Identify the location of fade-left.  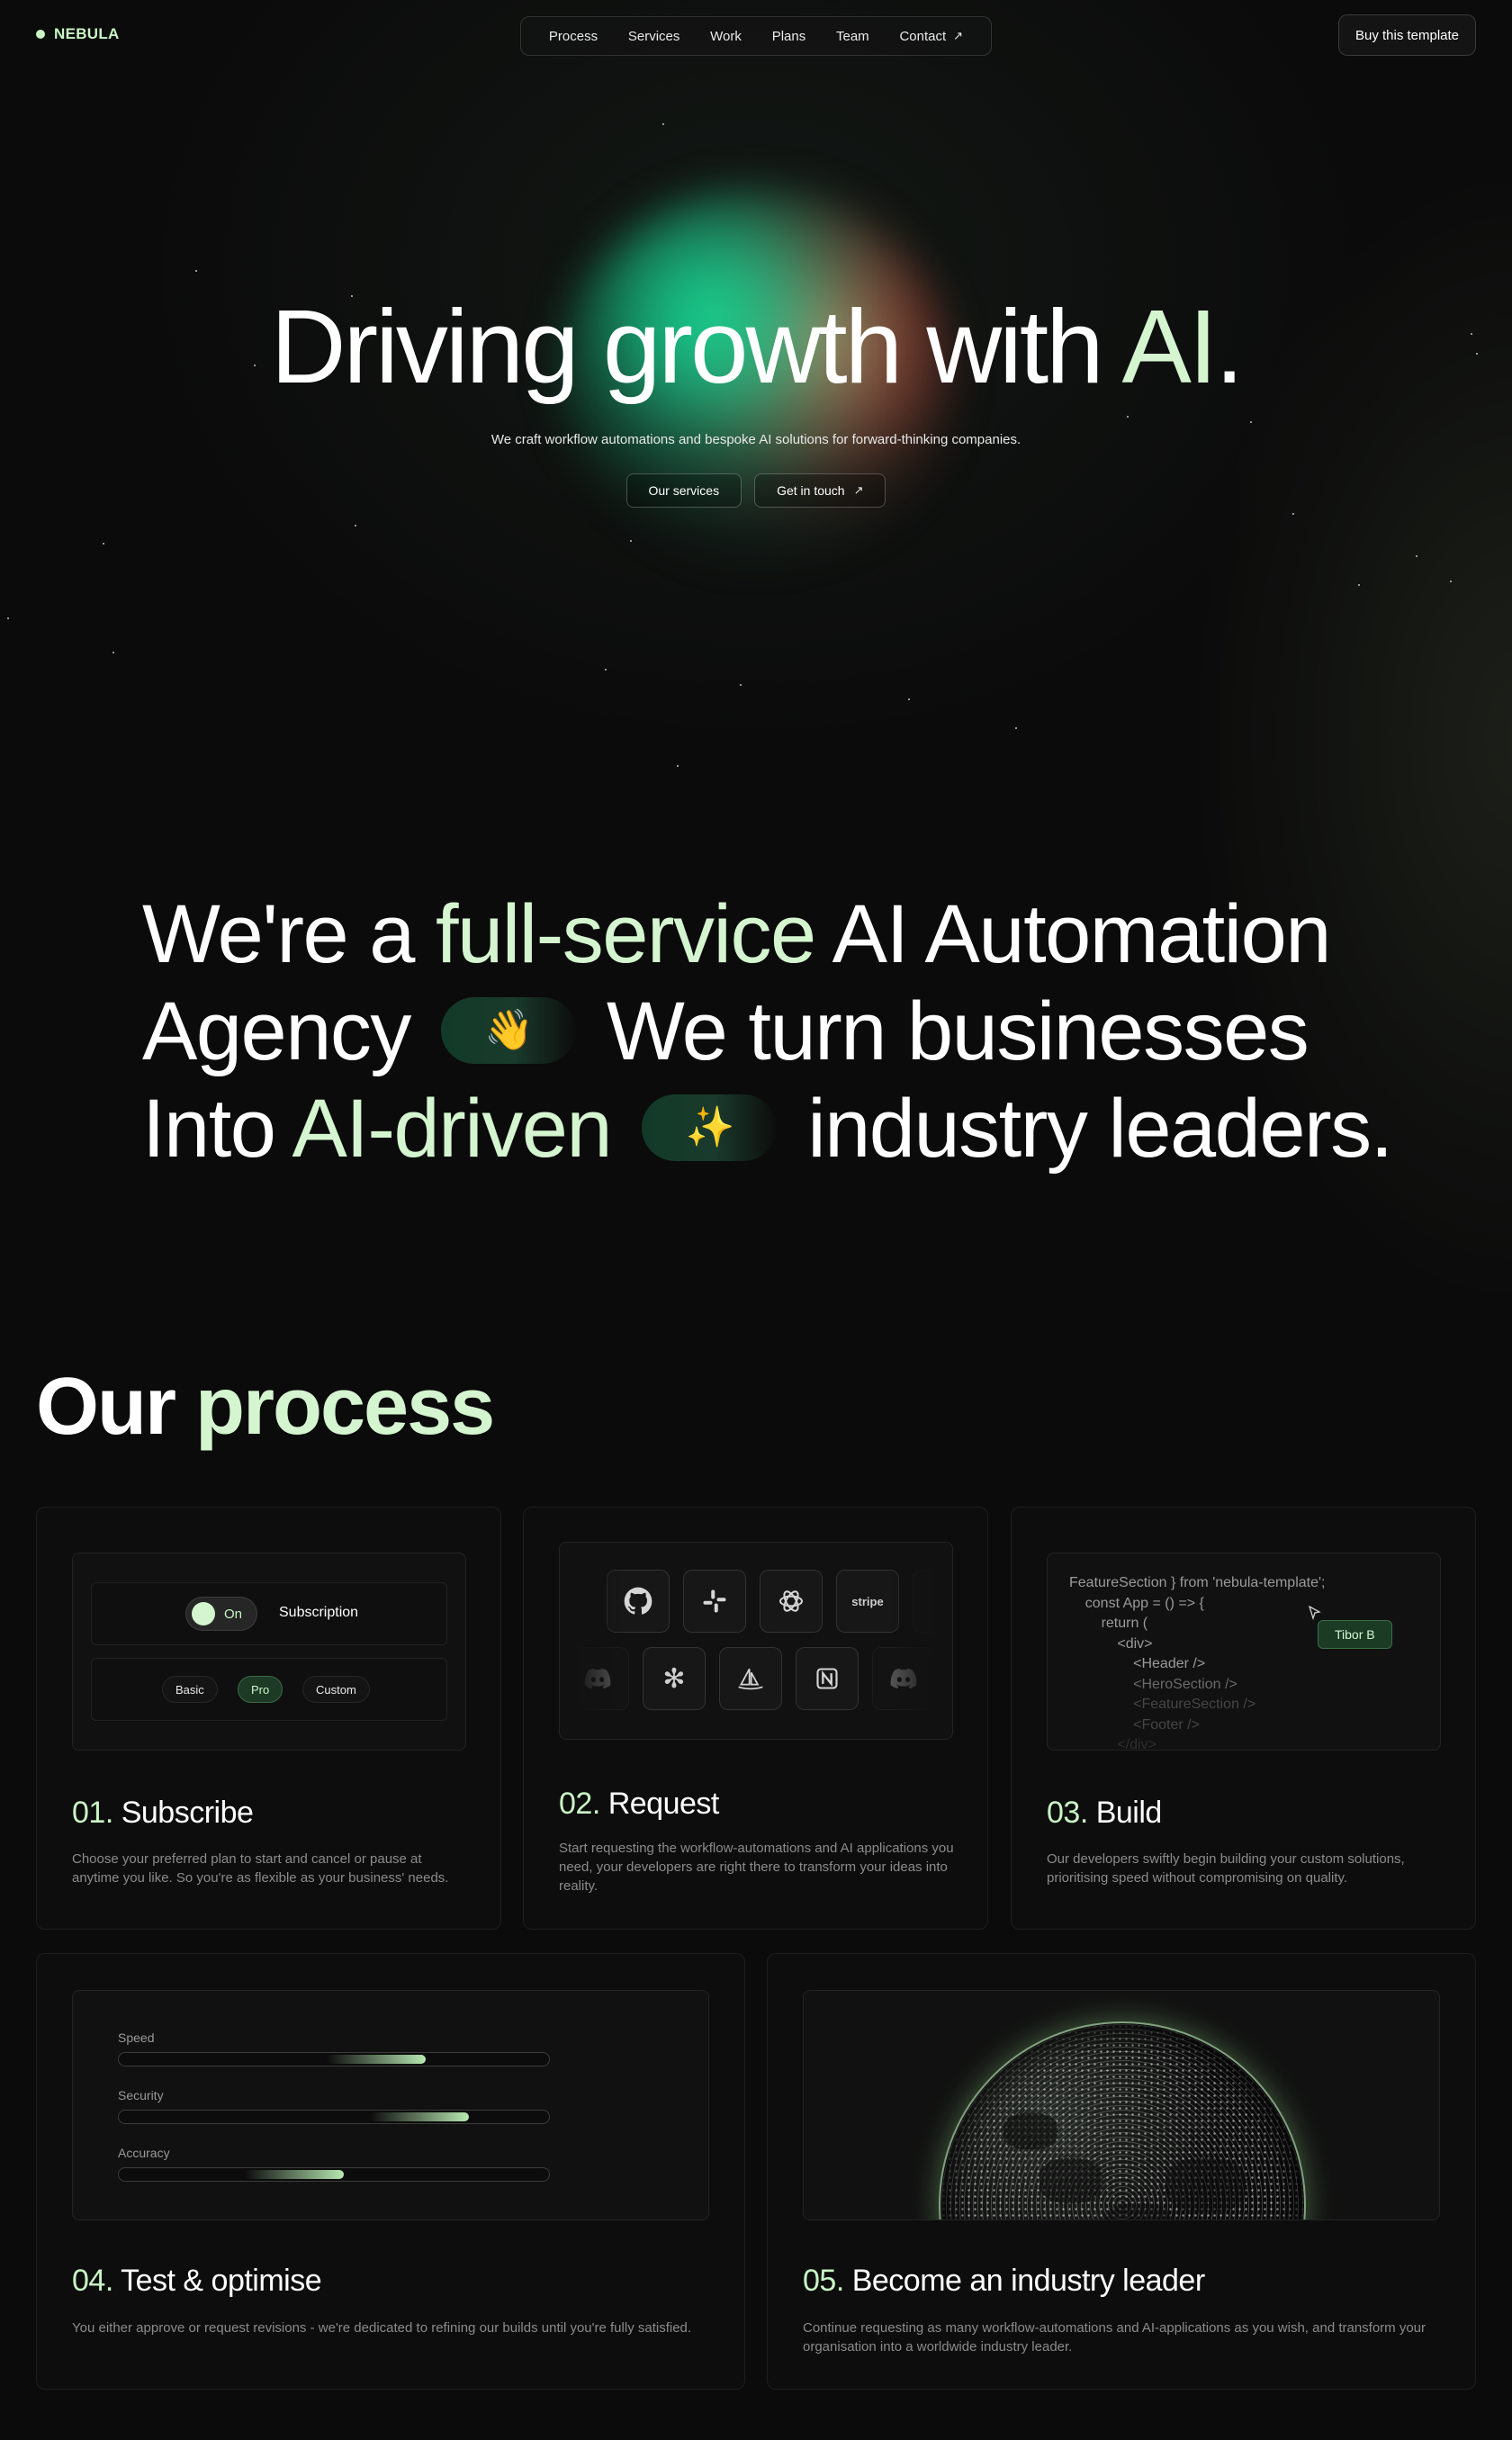
(592, 1641).